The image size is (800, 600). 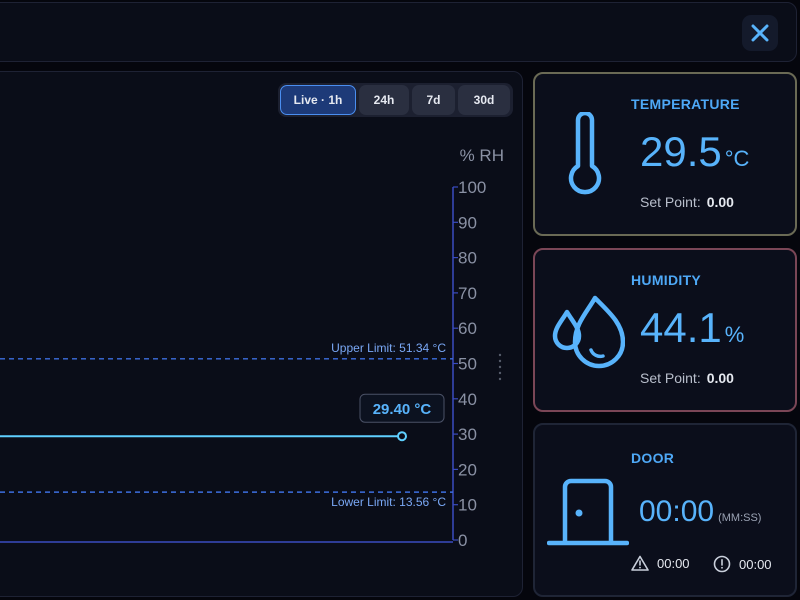 I want to click on humidity-card: HUMIDITY 44.1% Set Point: 0.00, so click(x=665, y=330).